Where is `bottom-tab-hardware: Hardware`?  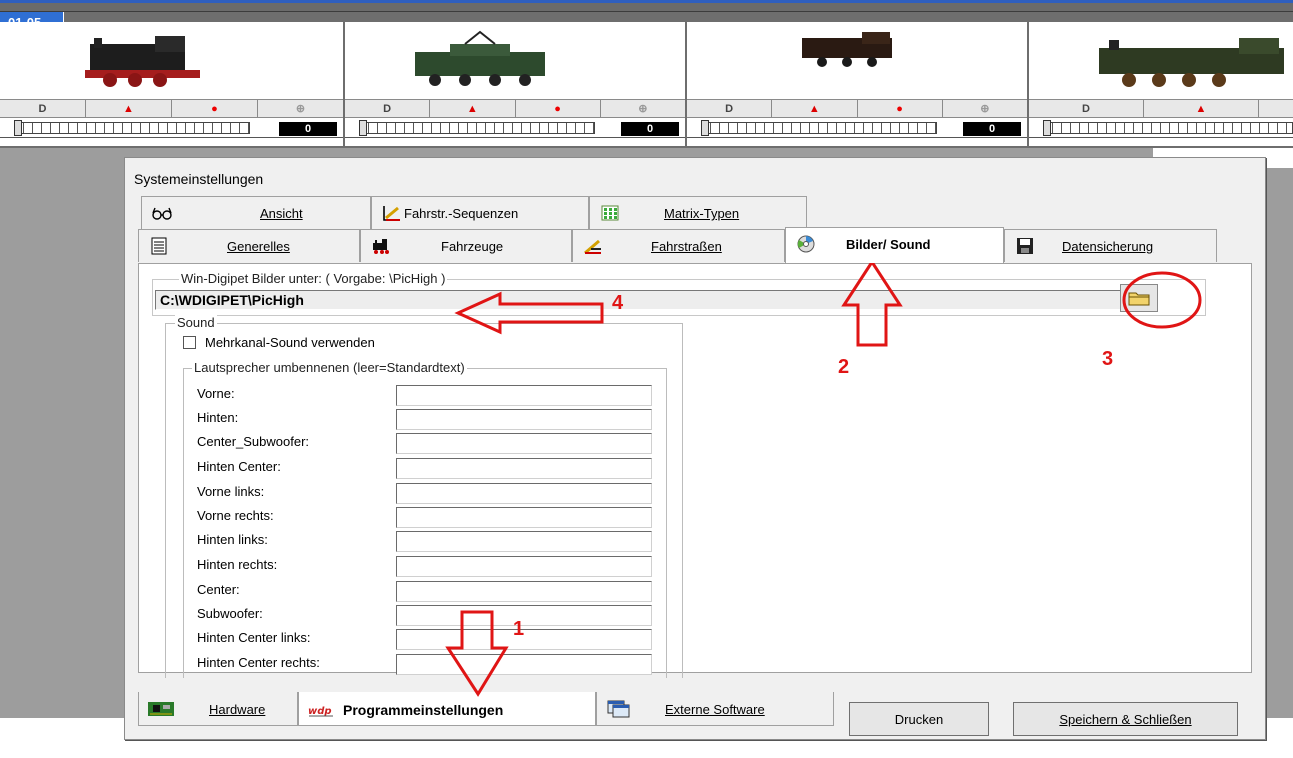
bottom-tab-hardware: Hardware is located at coordinates (218, 709).